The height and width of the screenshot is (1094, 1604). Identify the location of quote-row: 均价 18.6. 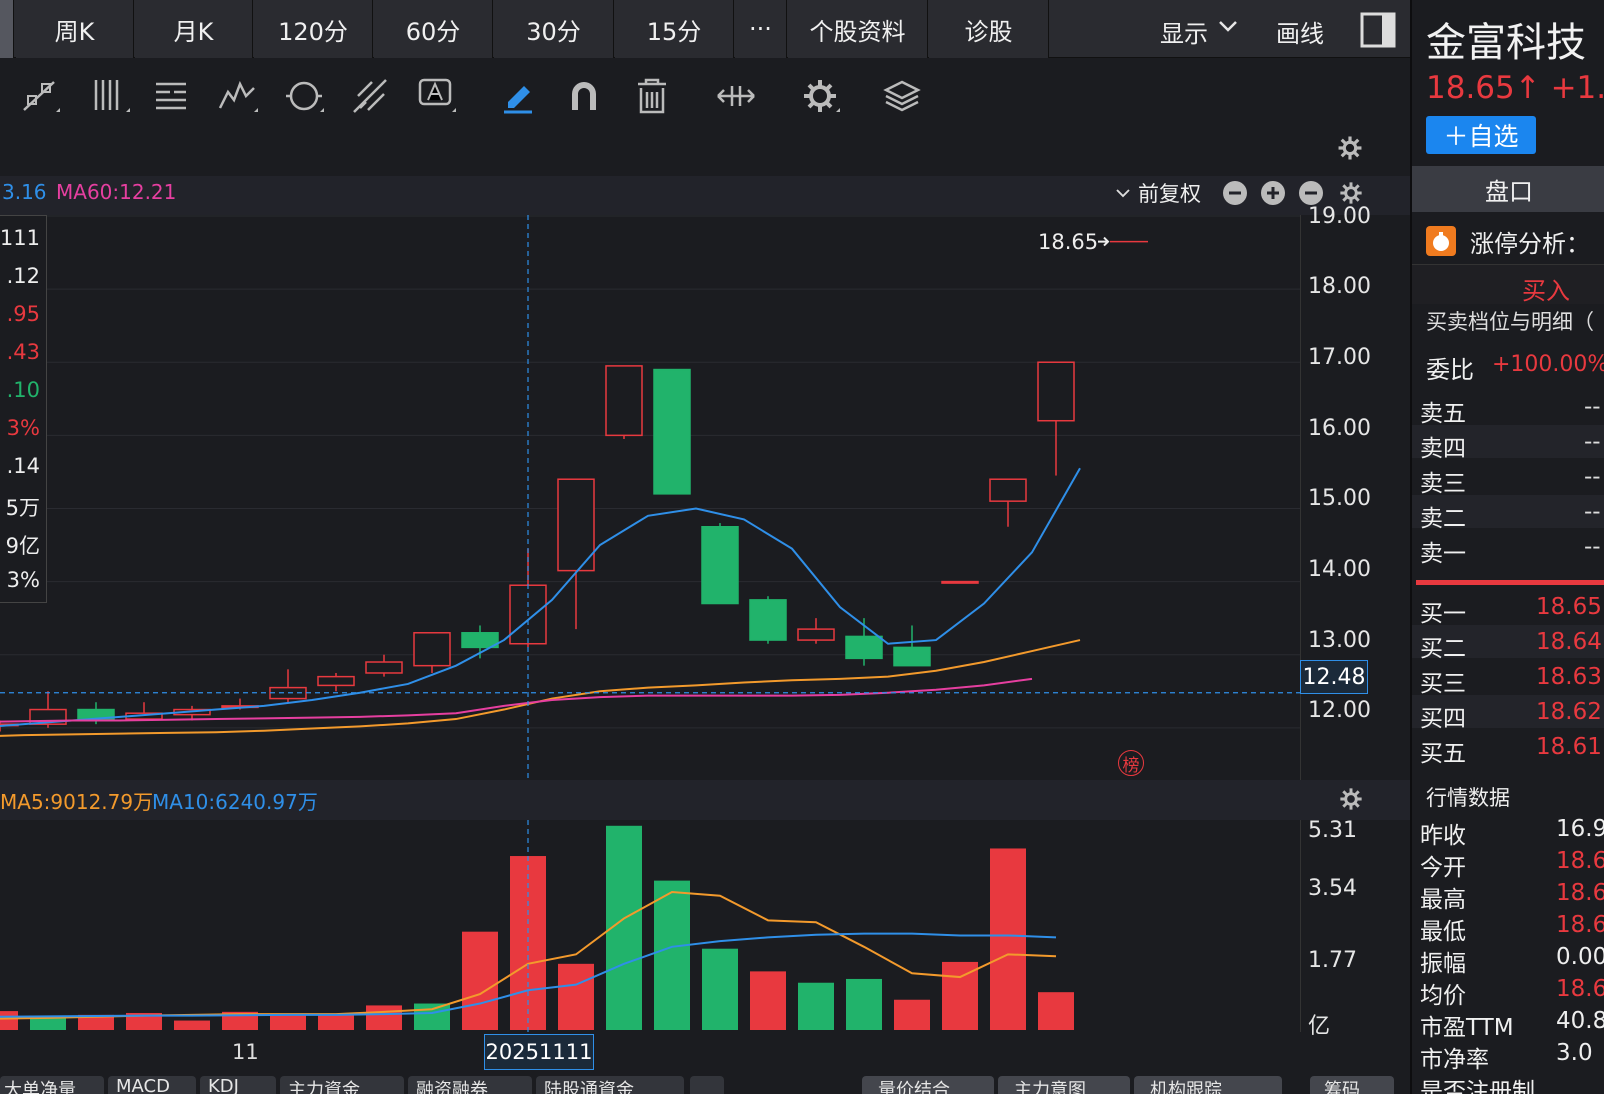
(1508, 990).